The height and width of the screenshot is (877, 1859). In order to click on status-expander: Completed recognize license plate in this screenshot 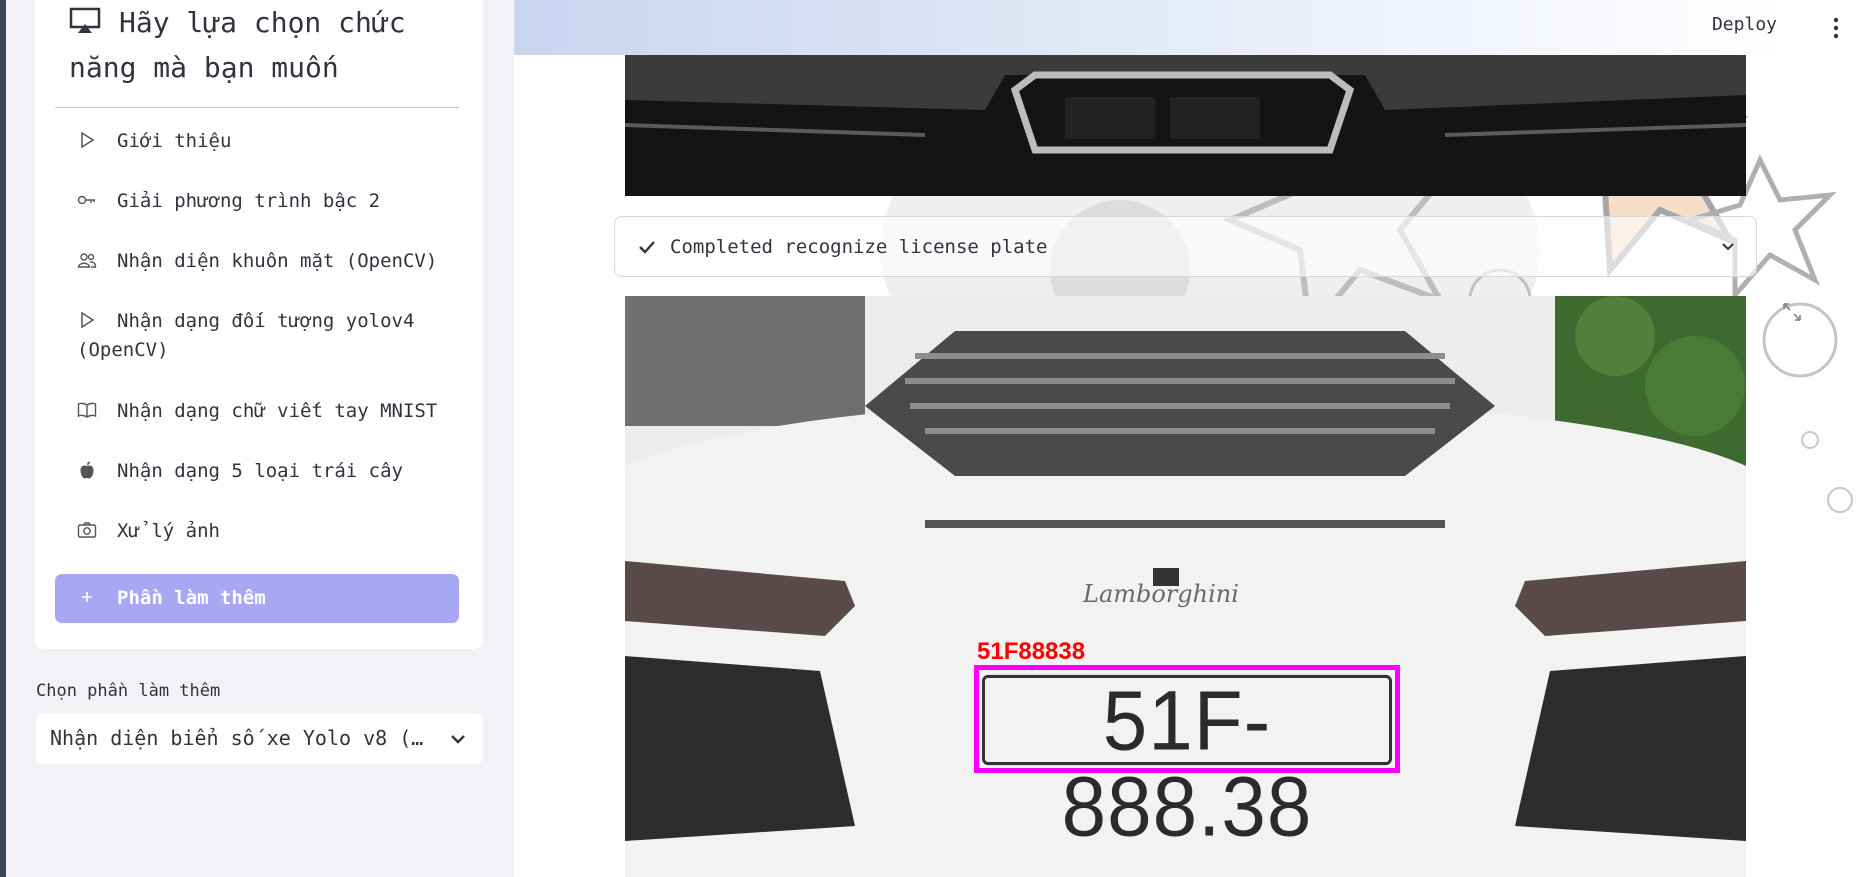, I will do `click(1185, 246)`.